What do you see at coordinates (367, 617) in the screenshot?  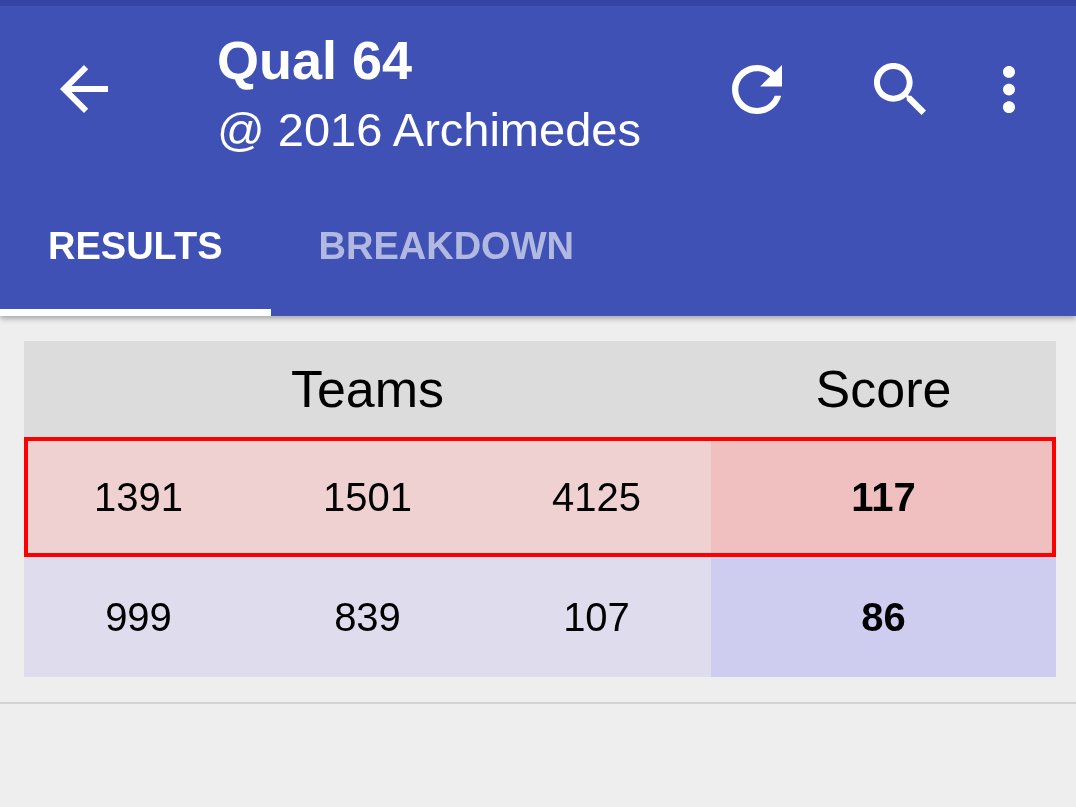 I see `table-cell: 839` at bounding box center [367, 617].